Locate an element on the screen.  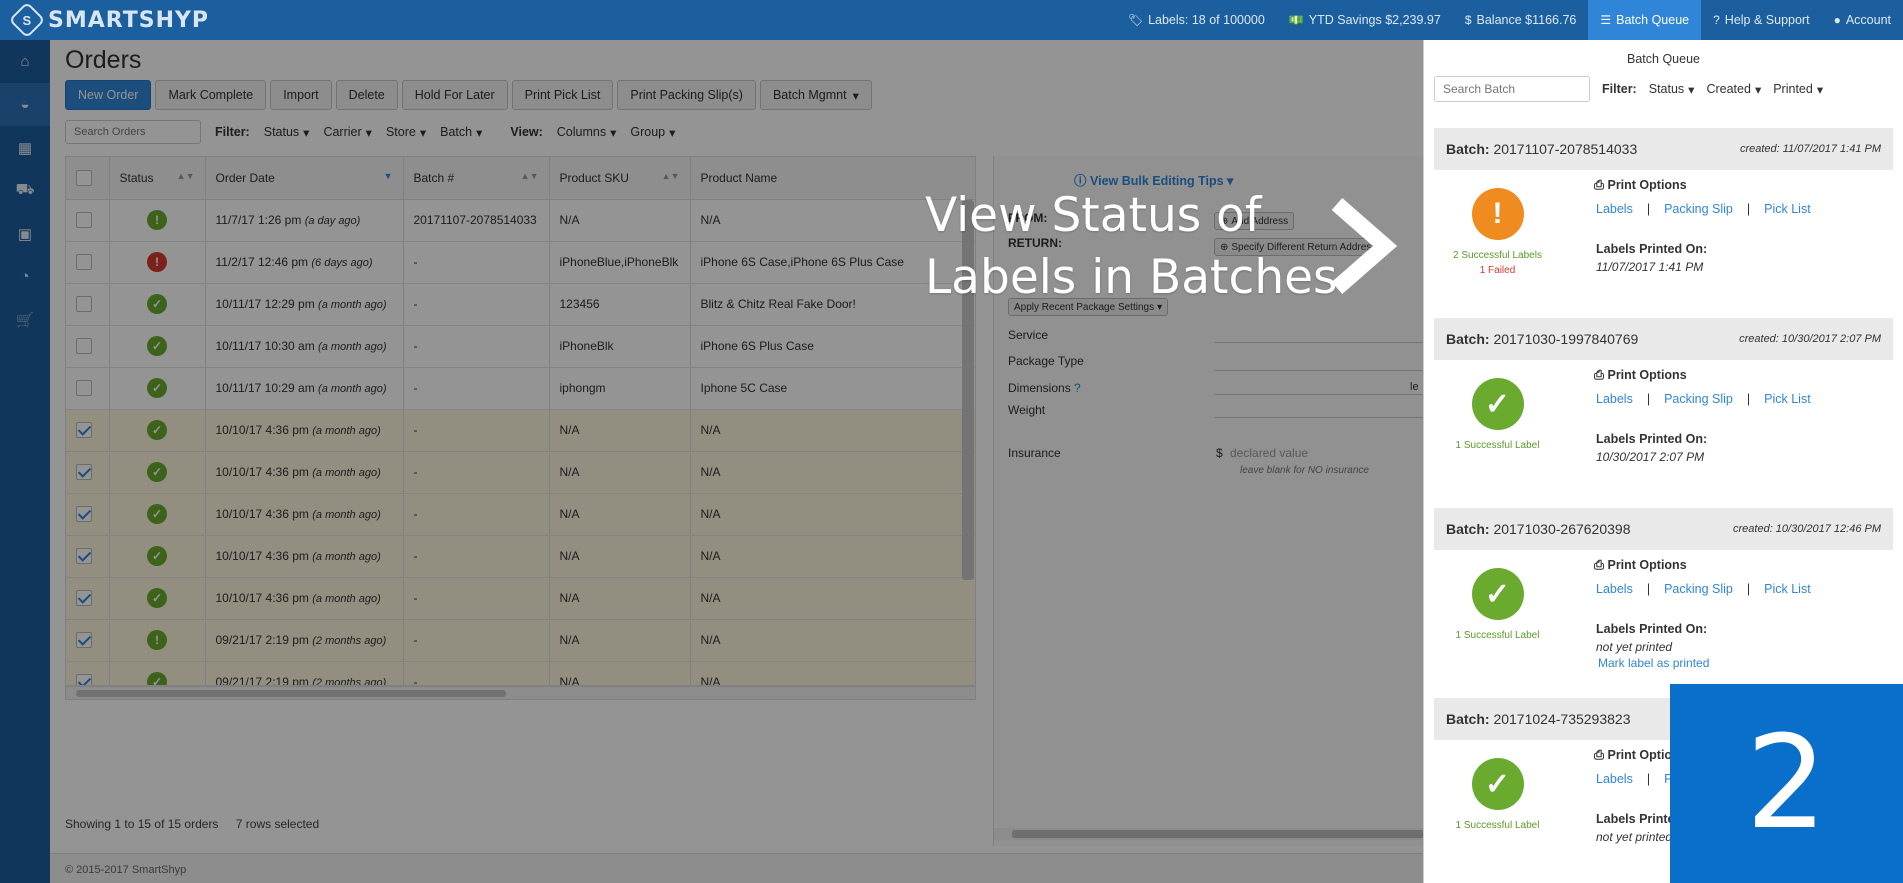
col-order-date: Order Date ▼ is located at coordinates (304, 178).